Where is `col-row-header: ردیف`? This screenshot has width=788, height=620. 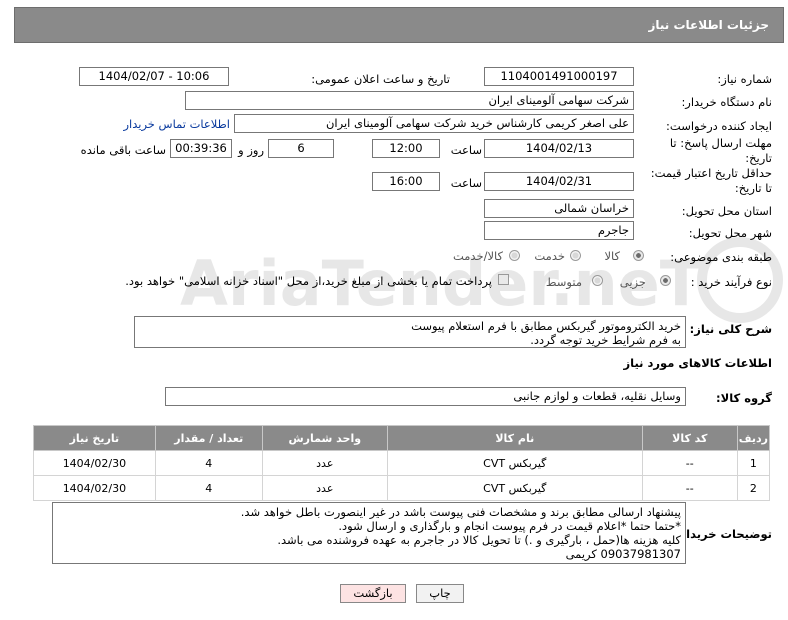 col-row-header: ردیف is located at coordinates (753, 438).